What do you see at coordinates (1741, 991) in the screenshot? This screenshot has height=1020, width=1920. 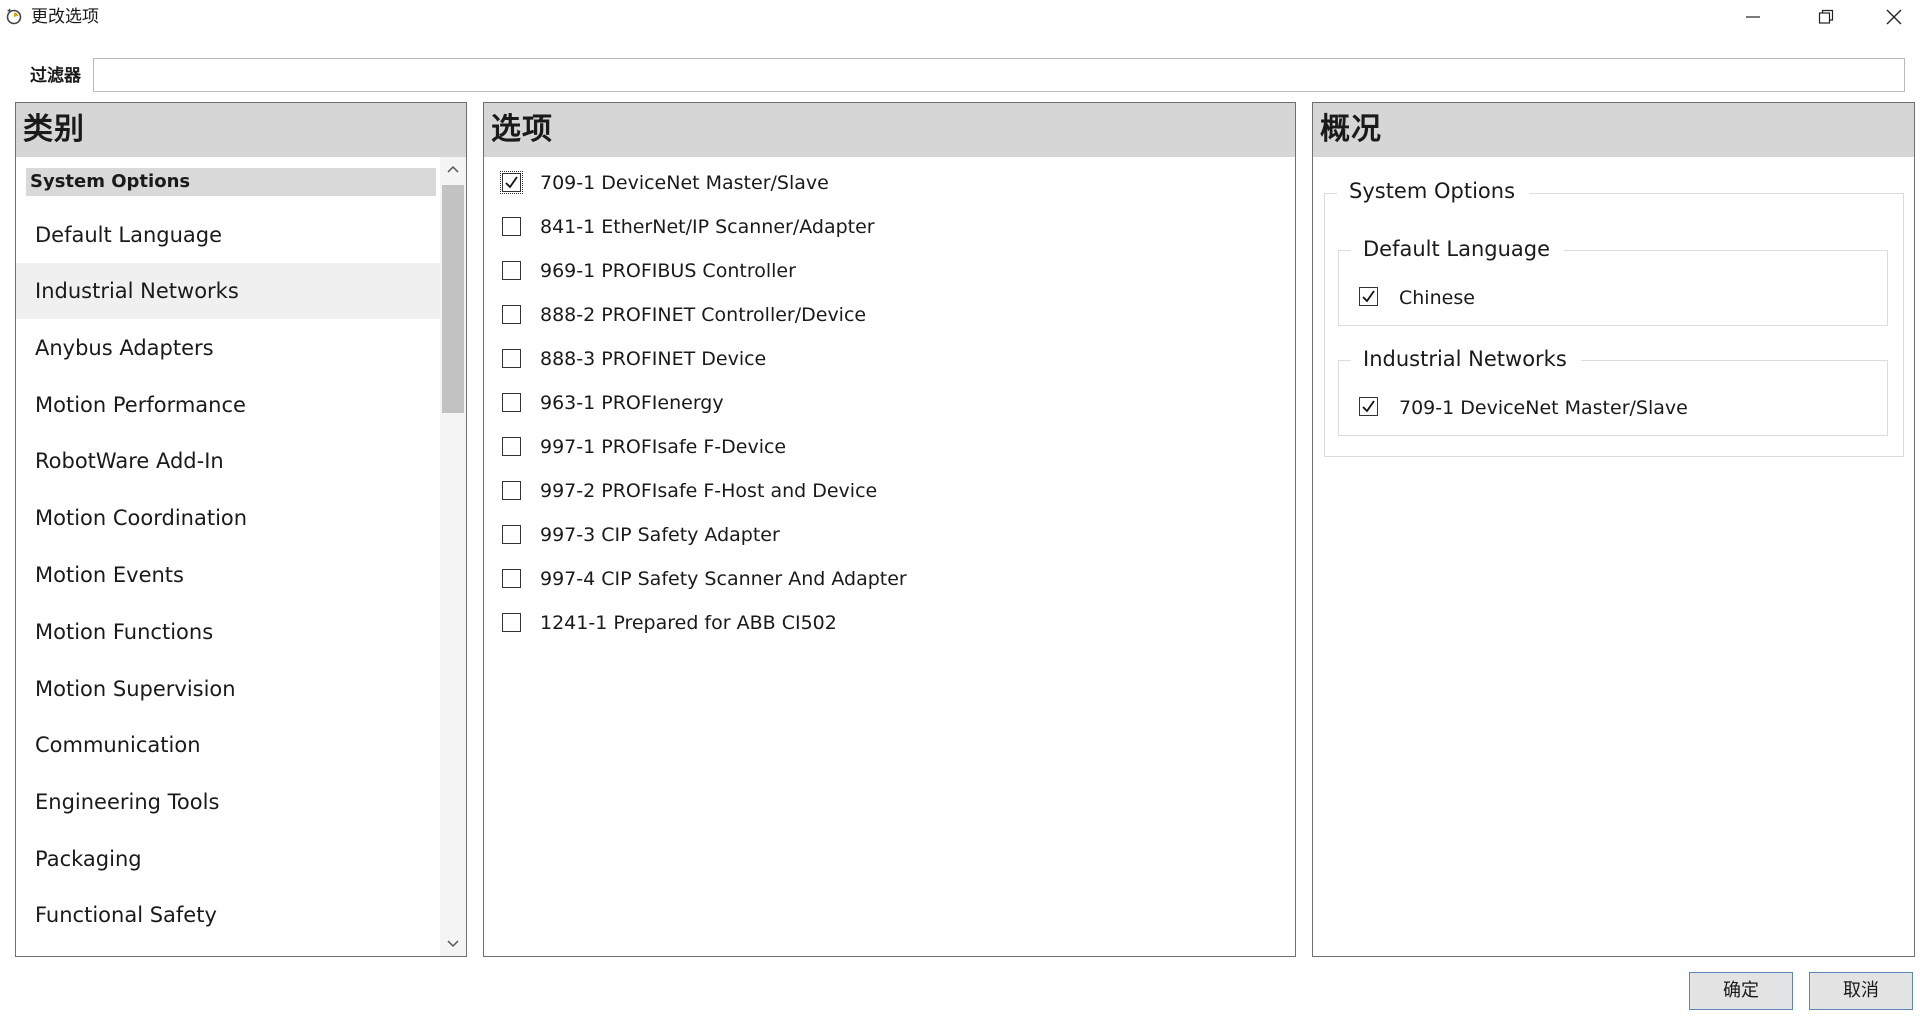 I see `ok-button: 确定` at bounding box center [1741, 991].